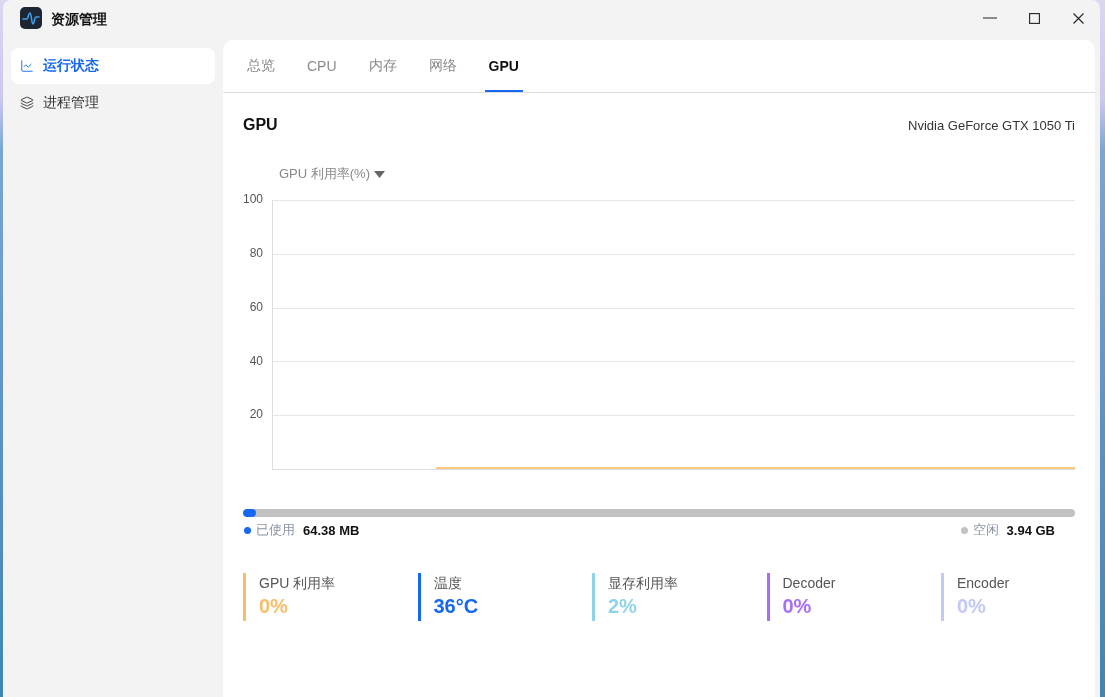 The height and width of the screenshot is (697, 1105). Describe the element at coordinates (331, 530) in the screenshot. I see `legend-value: 64.38 MB` at that location.